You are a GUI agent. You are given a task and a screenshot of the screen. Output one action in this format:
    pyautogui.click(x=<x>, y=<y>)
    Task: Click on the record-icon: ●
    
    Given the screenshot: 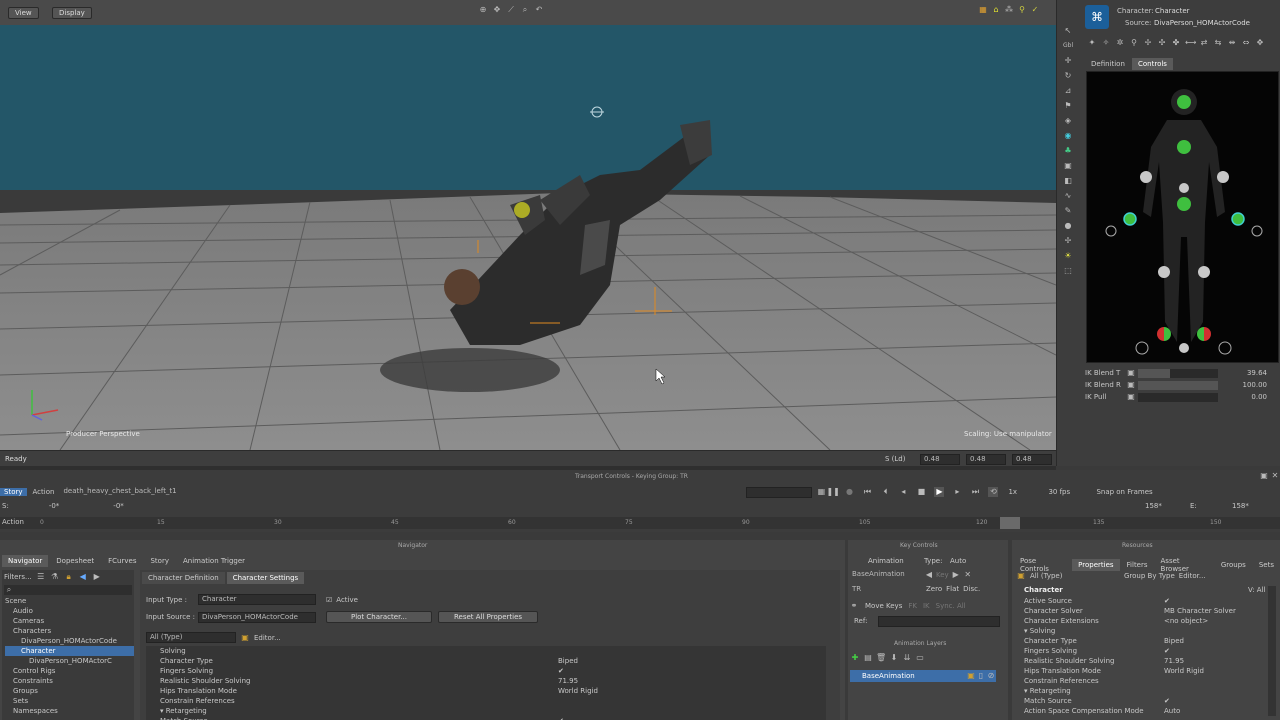 What is the action you would take?
    pyautogui.click(x=849, y=492)
    